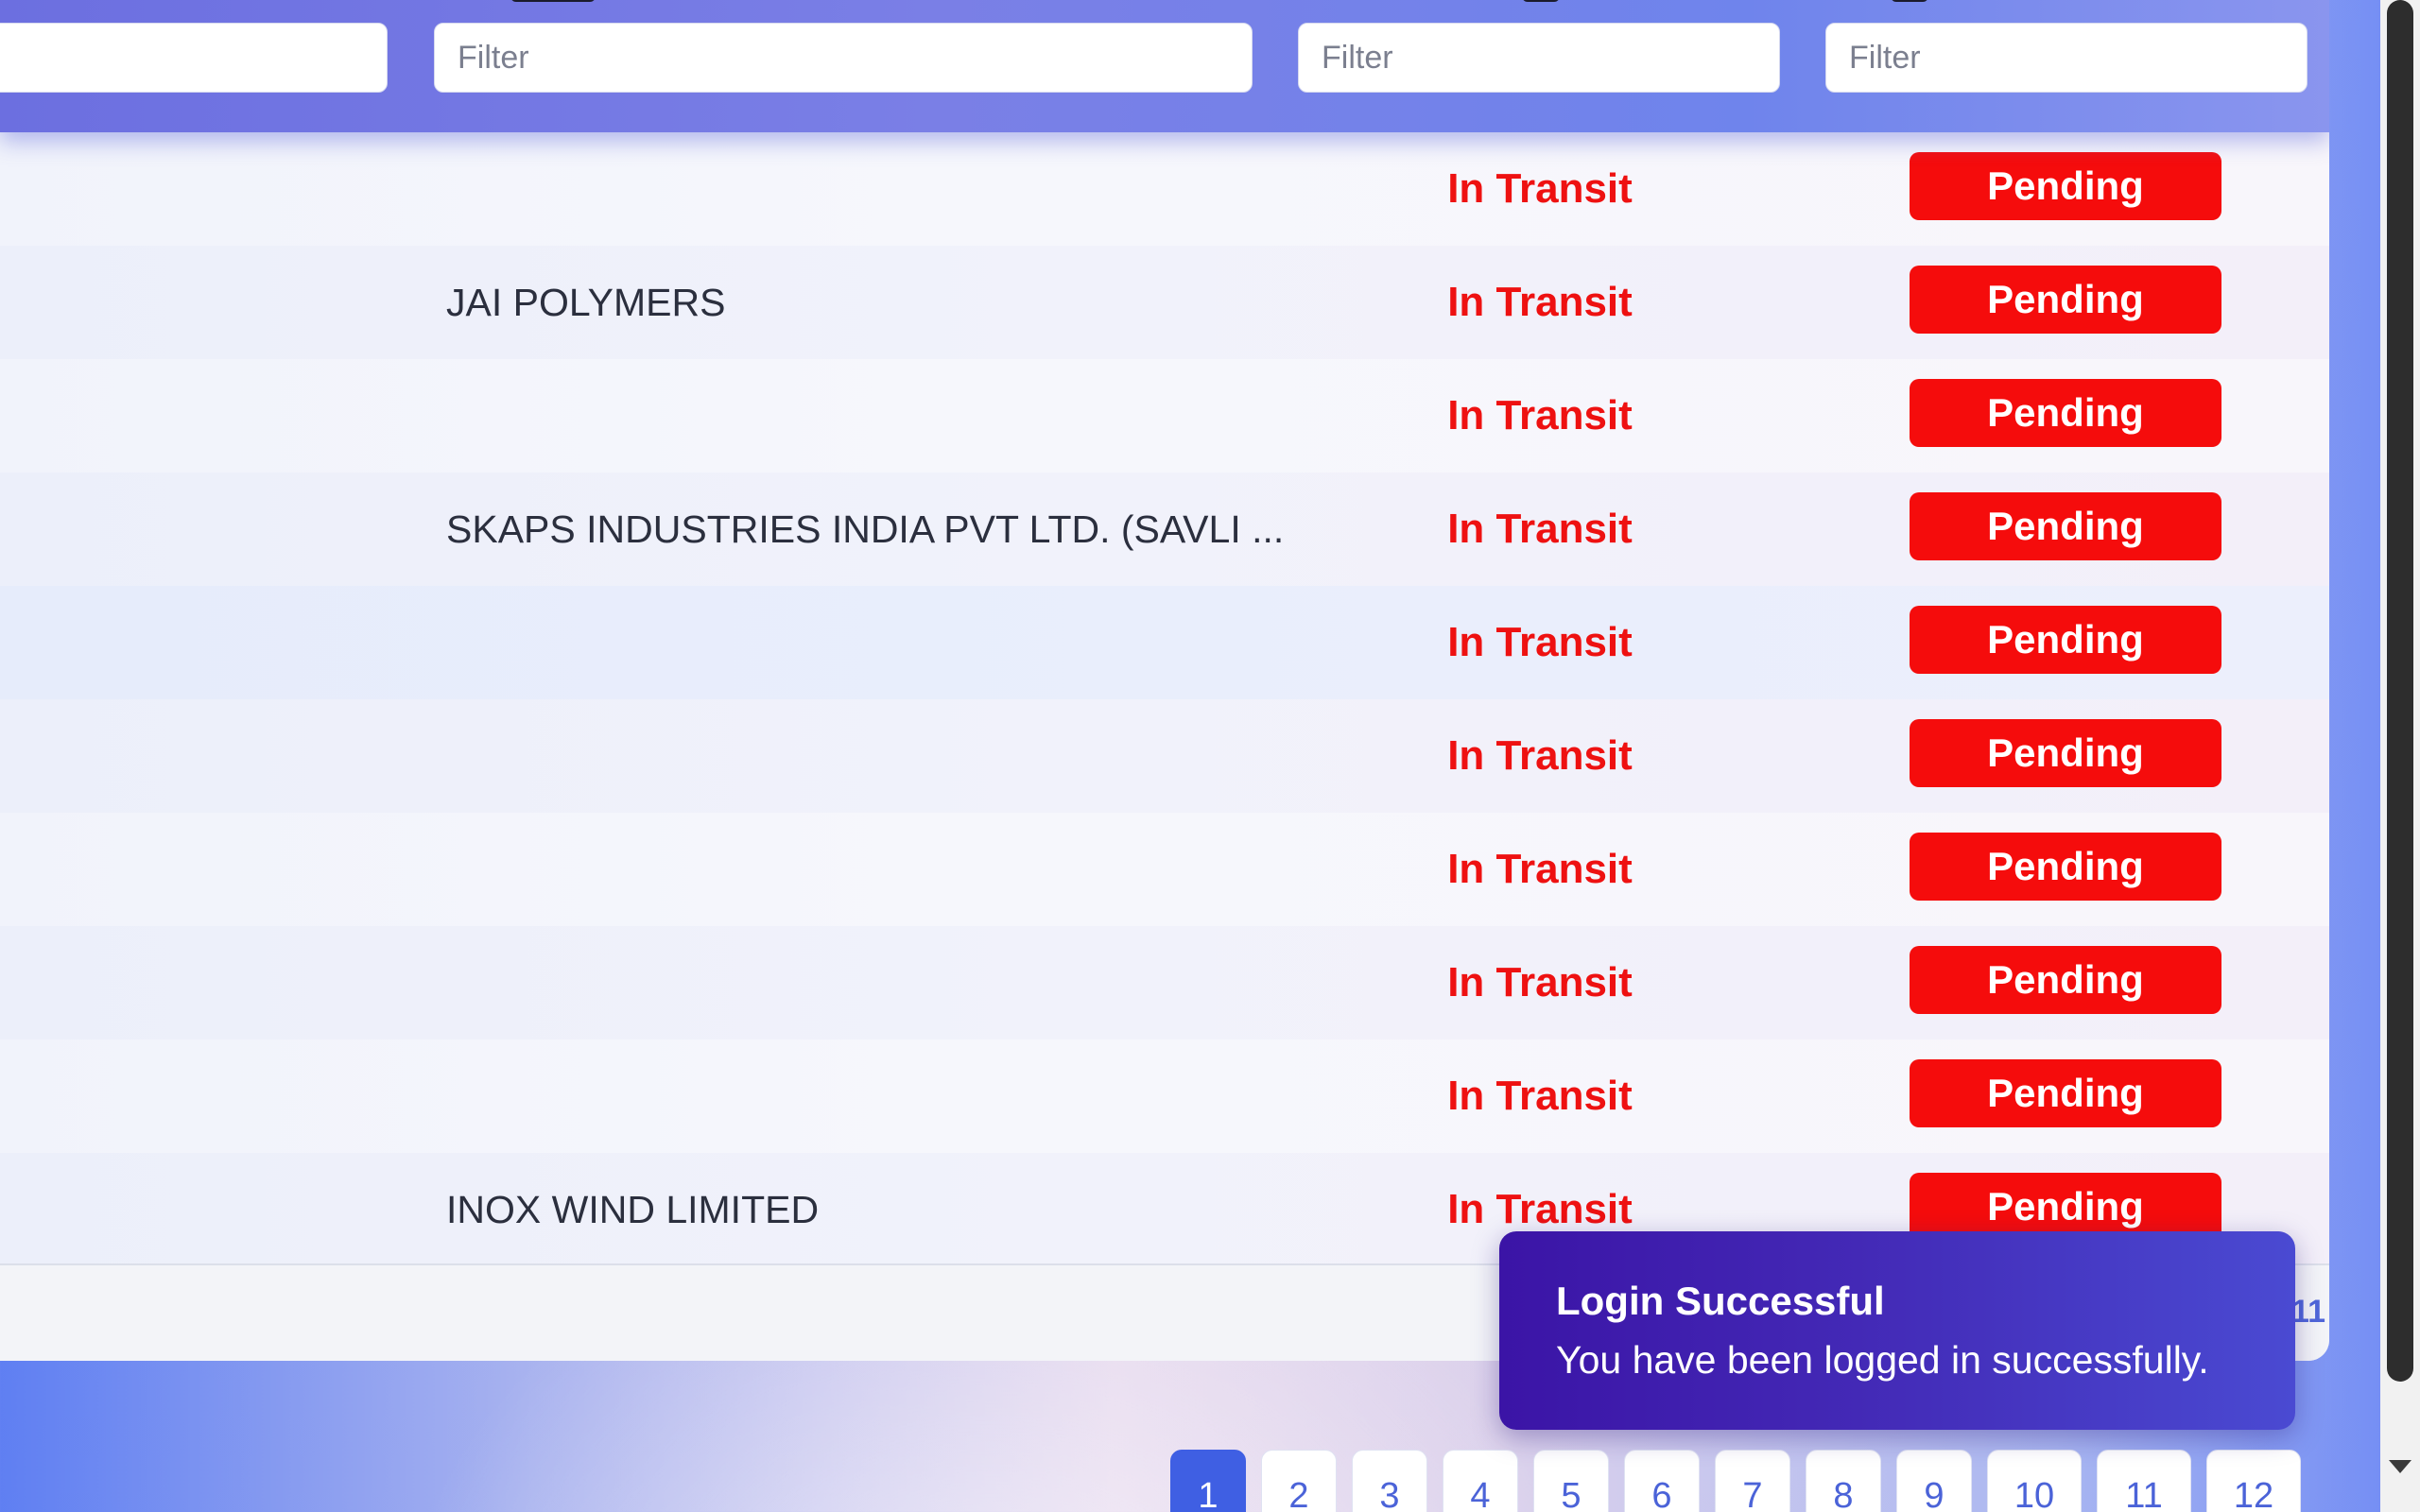  What do you see at coordinates (194, 58) in the screenshot?
I see `filter-input-col1` at bounding box center [194, 58].